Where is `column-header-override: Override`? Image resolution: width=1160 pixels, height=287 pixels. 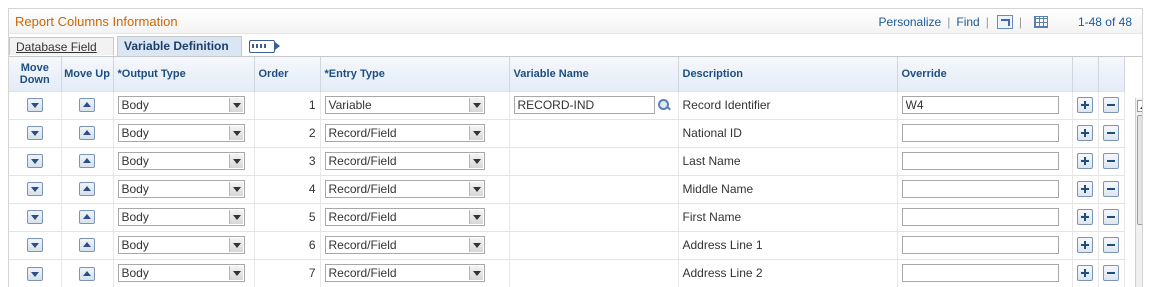 column-header-override: Override is located at coordinates (985, 74).